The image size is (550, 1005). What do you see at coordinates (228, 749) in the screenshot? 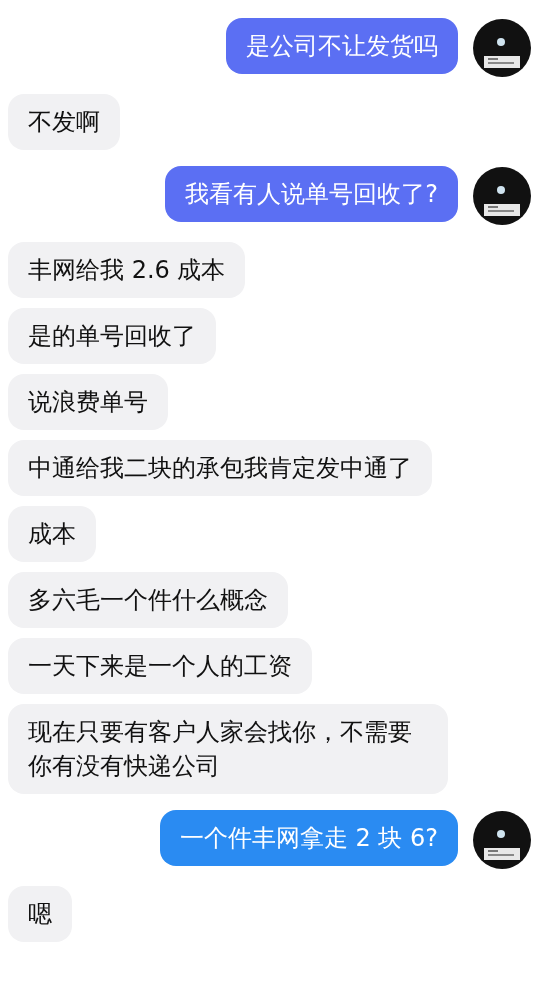
I see `message-bubble: 现在只要有客户人家会找你，不需要你有没有快递公司` at bounding box center [228, 749].